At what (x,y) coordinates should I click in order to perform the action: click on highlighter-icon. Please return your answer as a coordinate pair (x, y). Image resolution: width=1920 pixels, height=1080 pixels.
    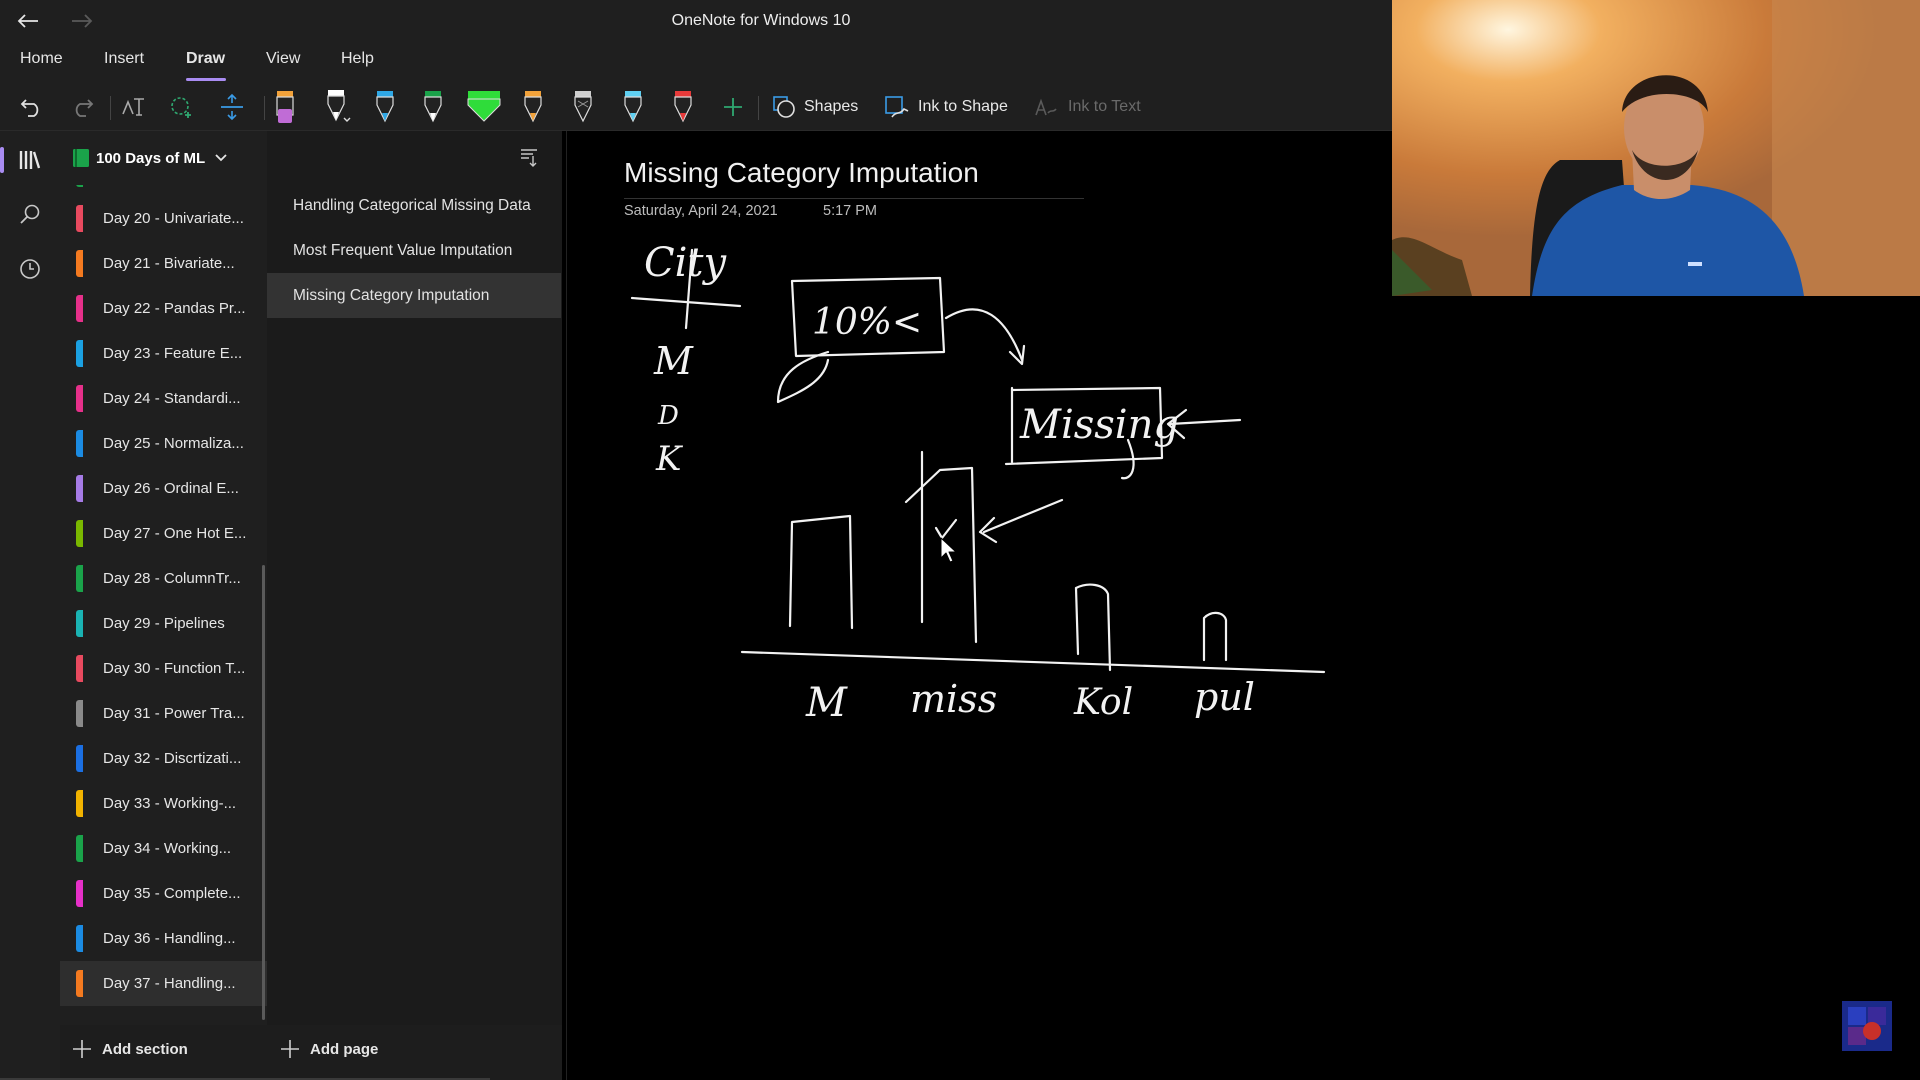
    Looking at the image, I should click on (285, 107).